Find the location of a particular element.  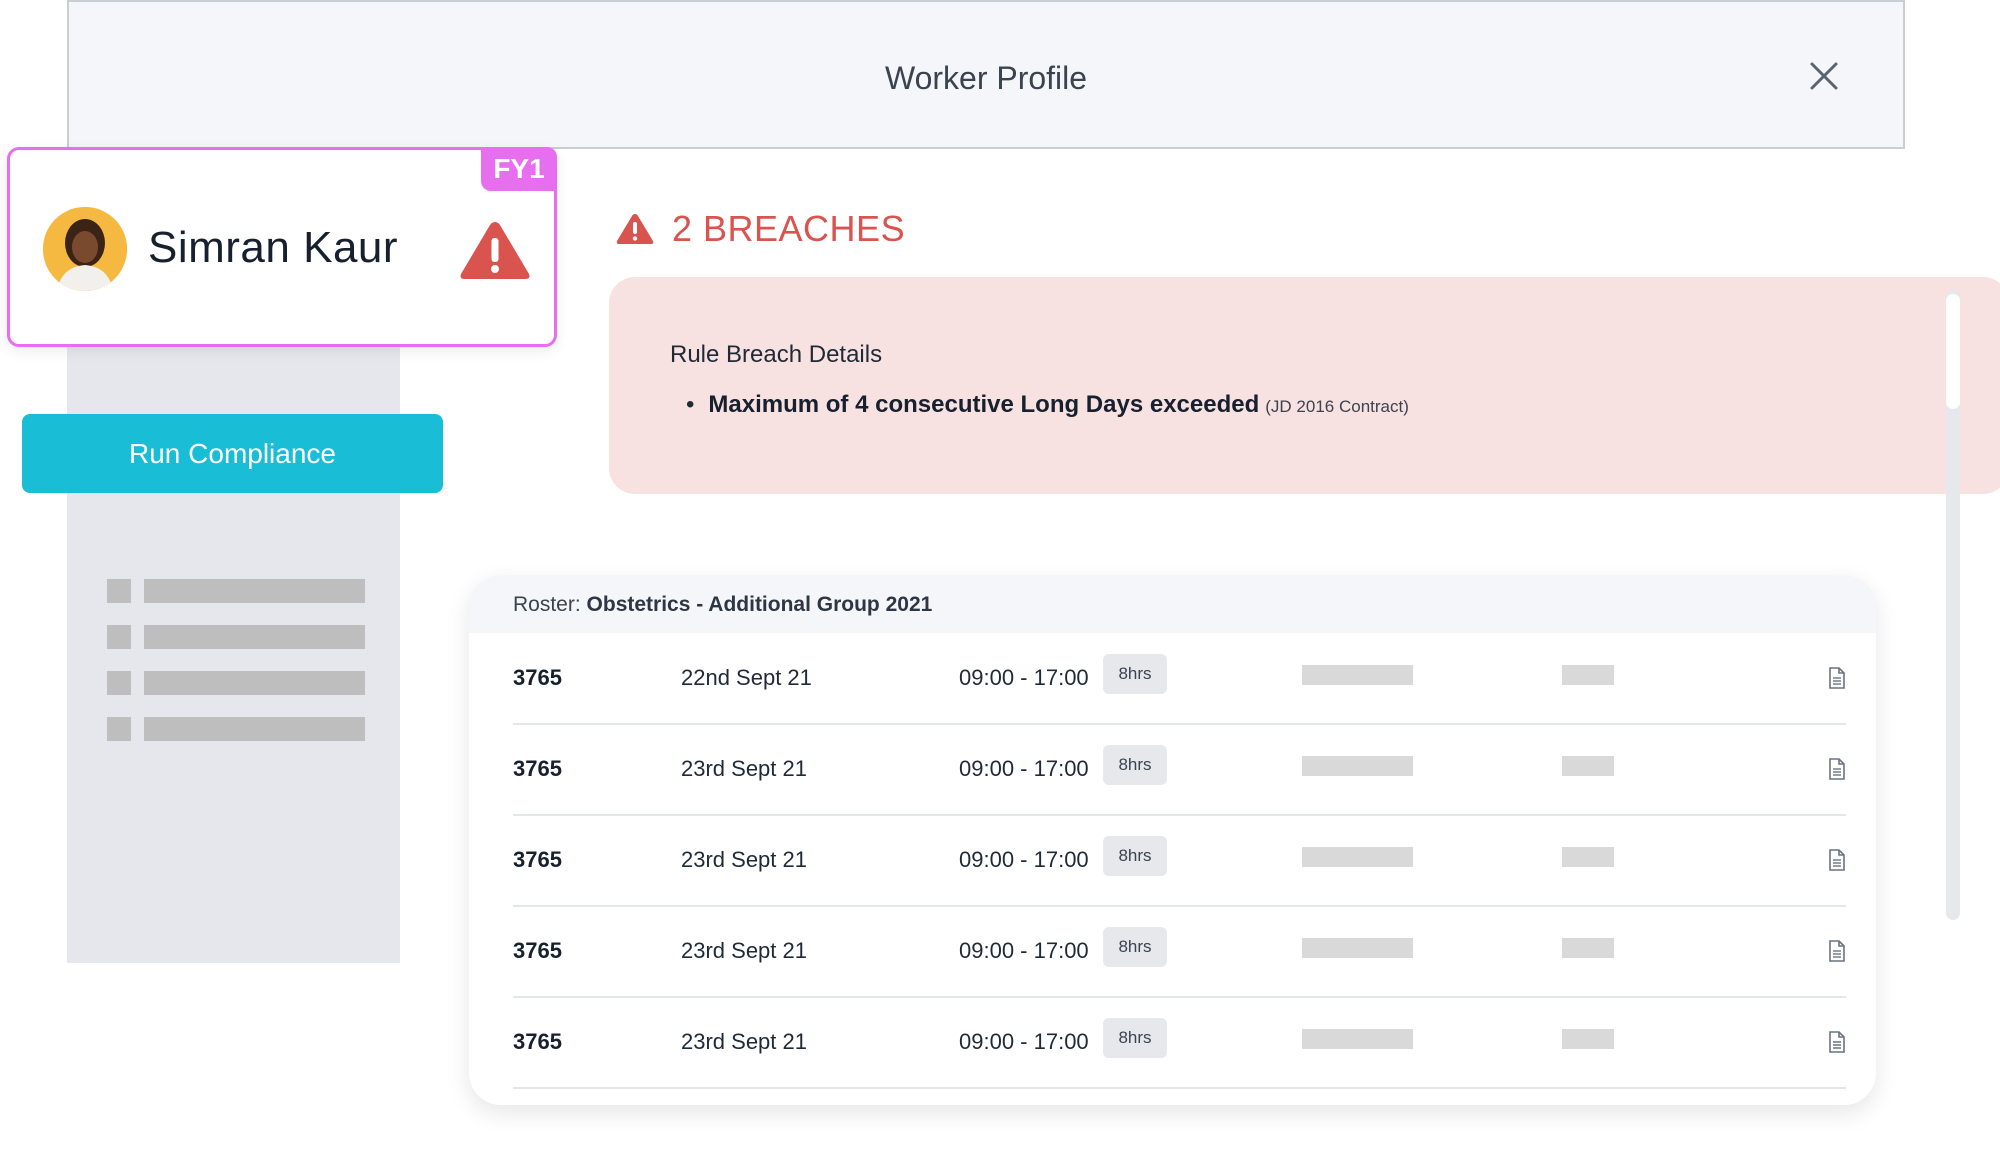

warning-icon is located at coordinates (495, 250).